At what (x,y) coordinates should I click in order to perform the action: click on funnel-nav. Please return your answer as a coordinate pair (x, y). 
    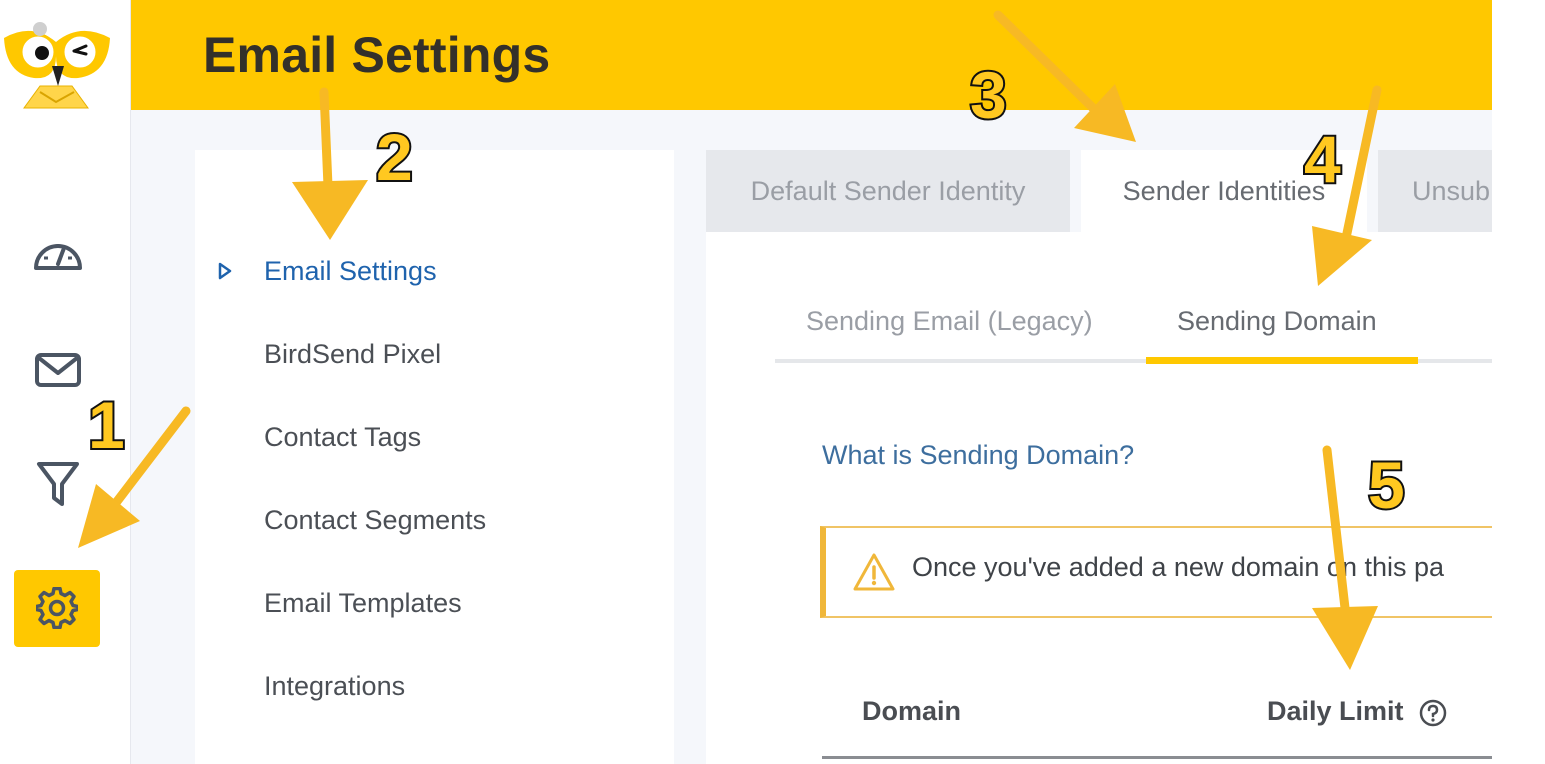
    Looking at the image, I should click on (58, 486).